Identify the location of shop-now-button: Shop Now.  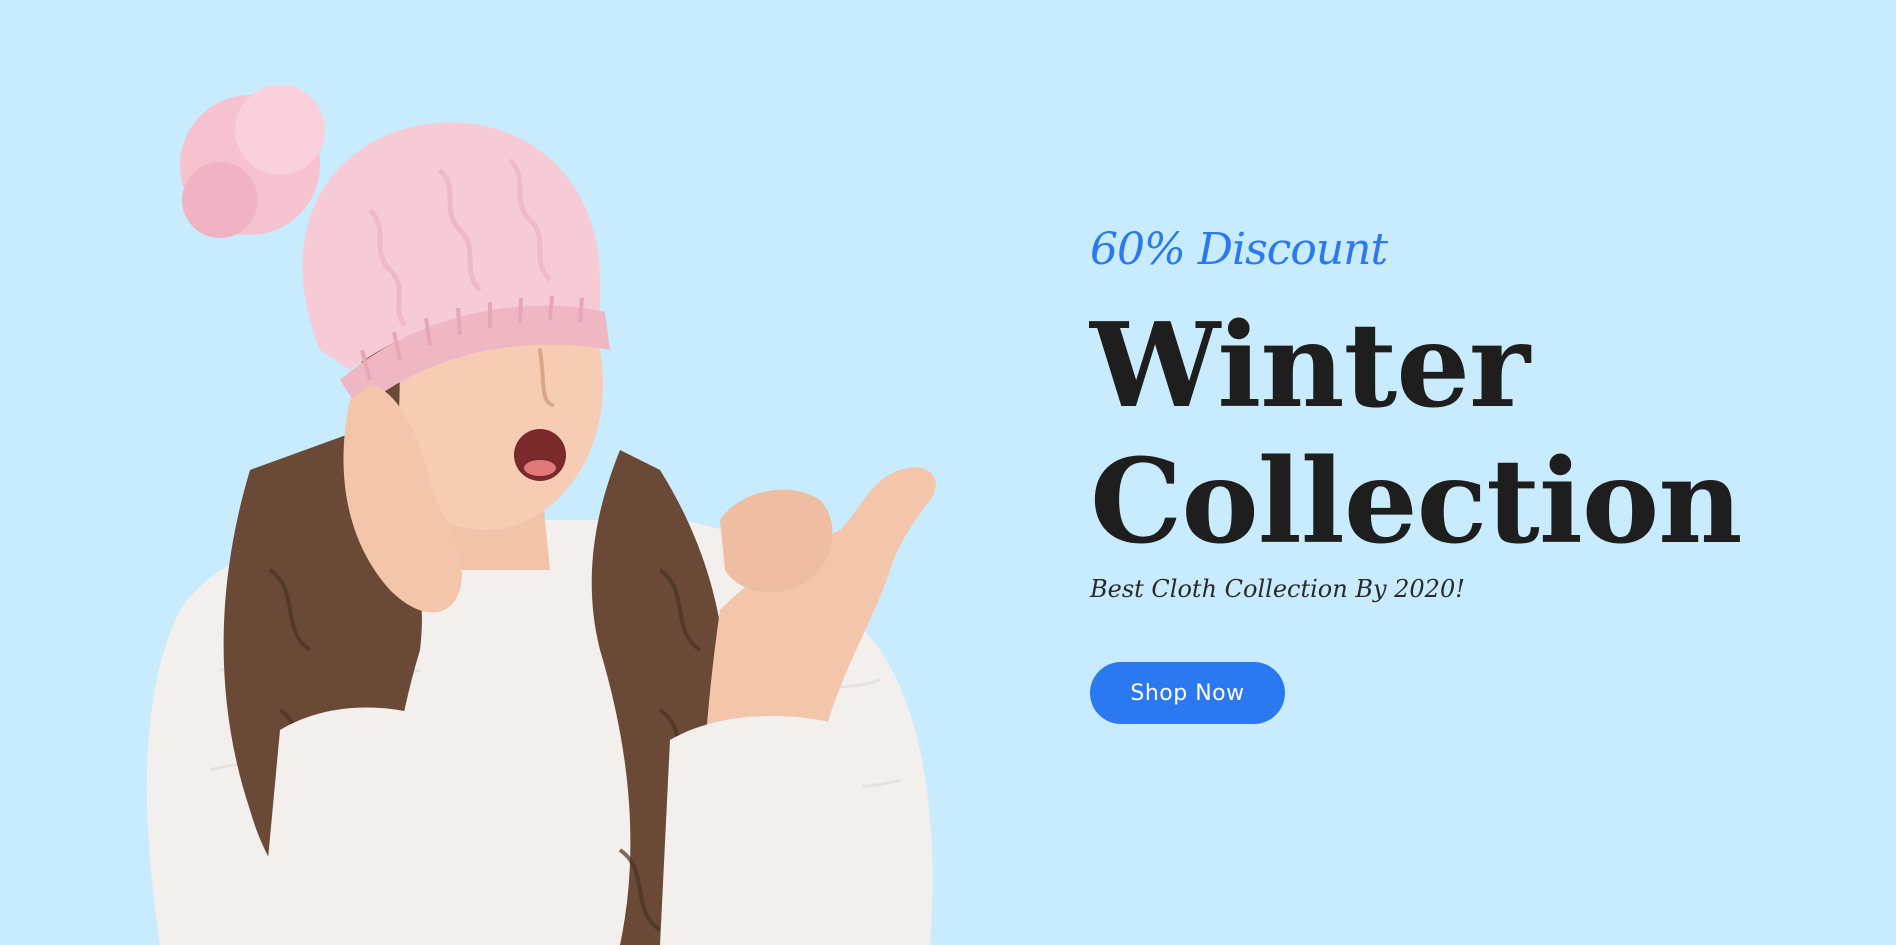
(1187, 693).